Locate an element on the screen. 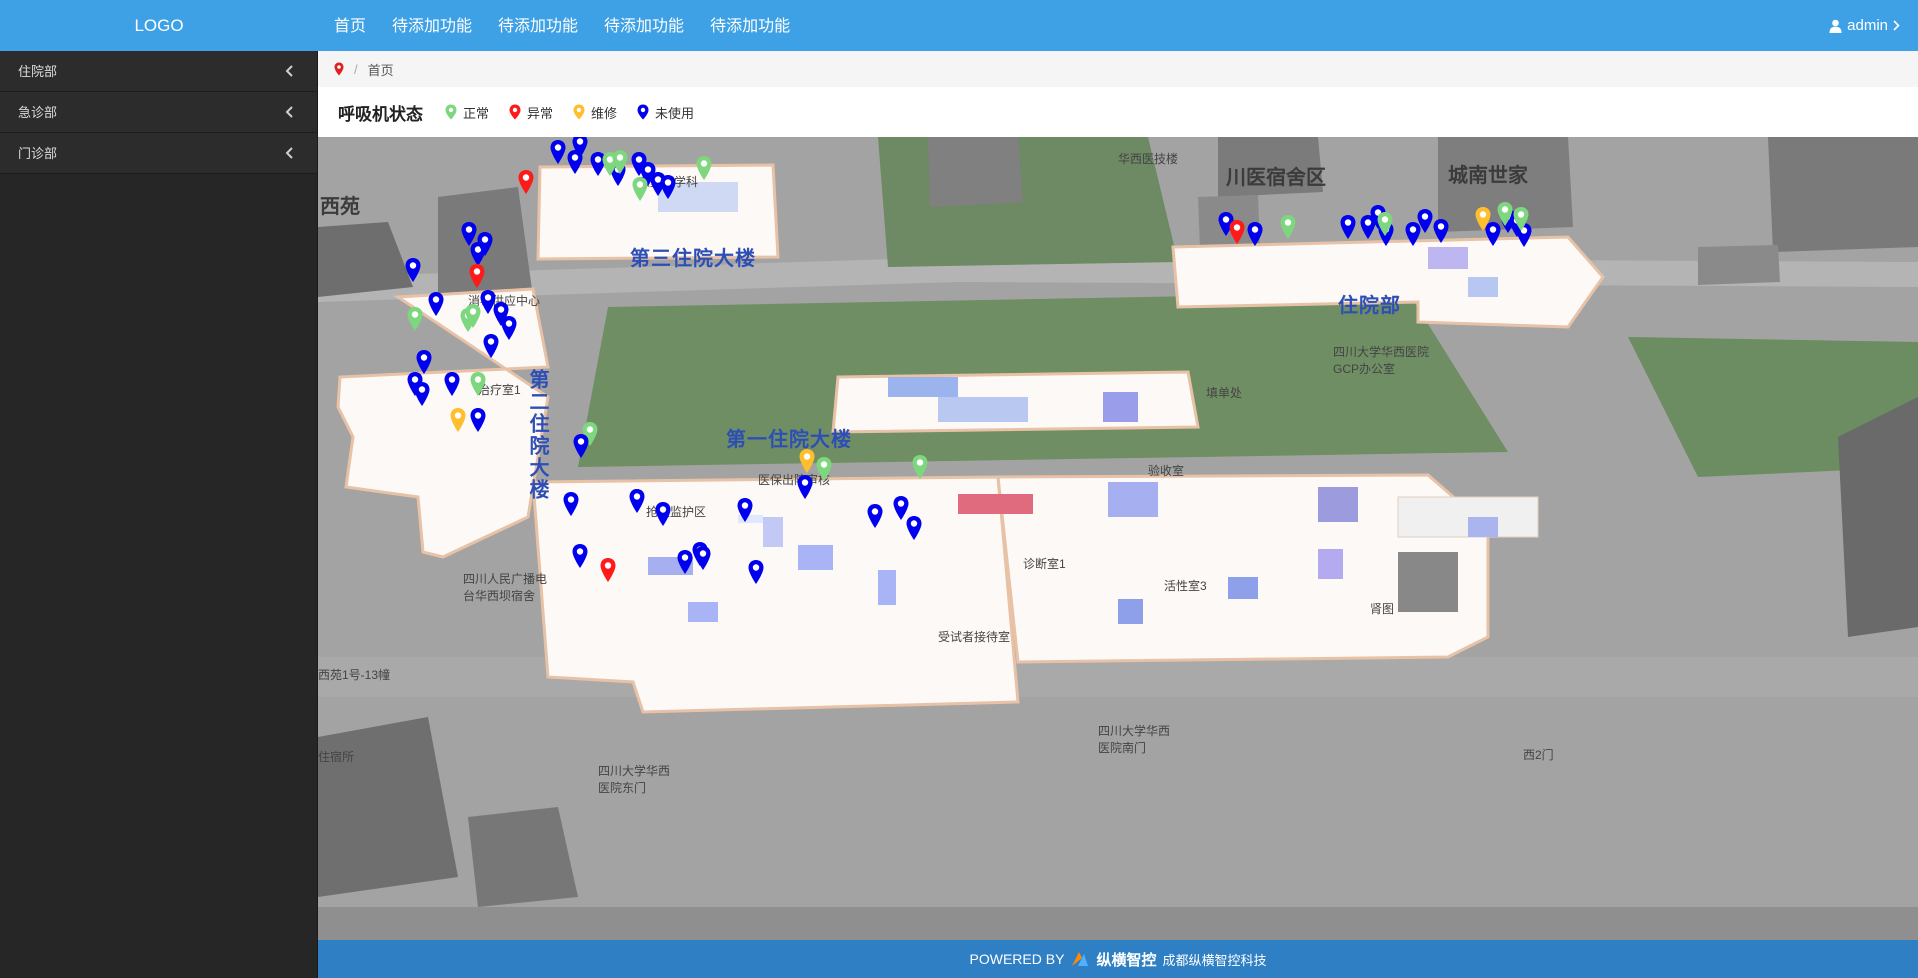  legend-item-unused: 未使用 is located at coordinates (665, 112).